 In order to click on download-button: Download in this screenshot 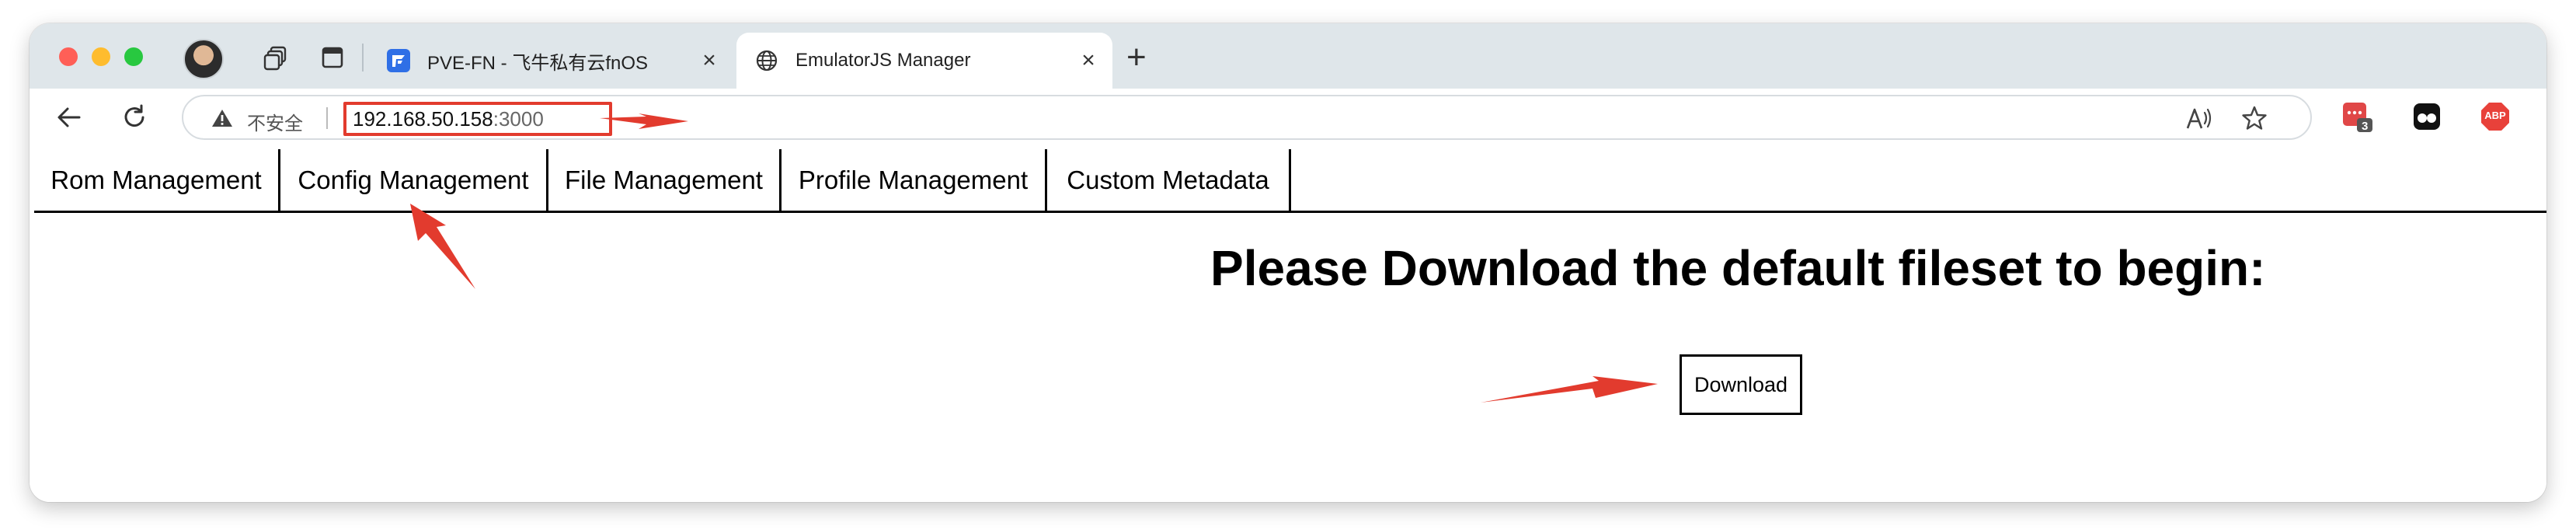, I will do `click(1741, 384)`.